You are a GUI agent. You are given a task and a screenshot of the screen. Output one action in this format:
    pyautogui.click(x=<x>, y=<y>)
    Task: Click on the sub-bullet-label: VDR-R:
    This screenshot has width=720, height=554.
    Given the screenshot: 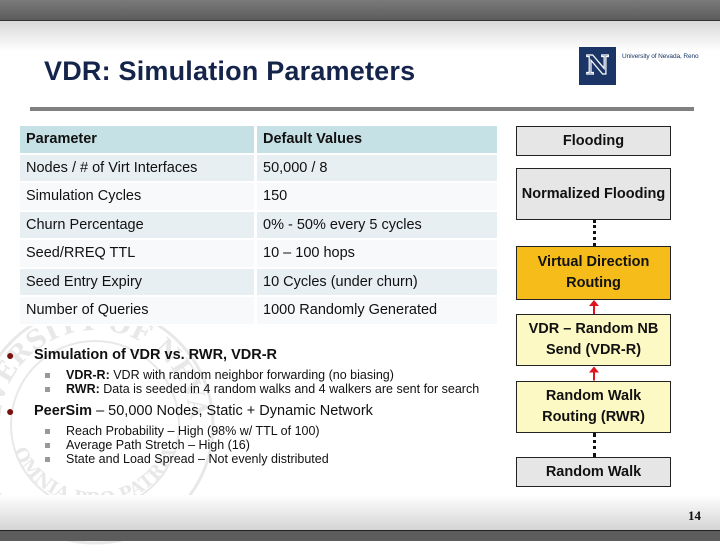 What is the action you would take?
    pyautogui.click(x=88, y=375)
    